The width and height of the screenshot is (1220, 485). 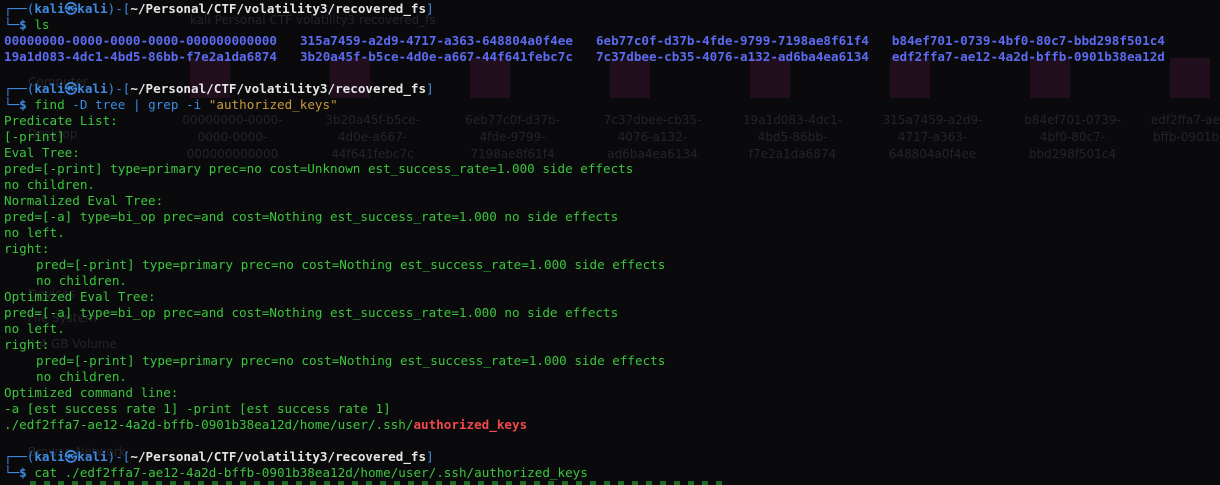 What do you see at coordinates (174, 104) in the screenshot?
I see `command-args: grep -i` at bounding box center [174, 104].